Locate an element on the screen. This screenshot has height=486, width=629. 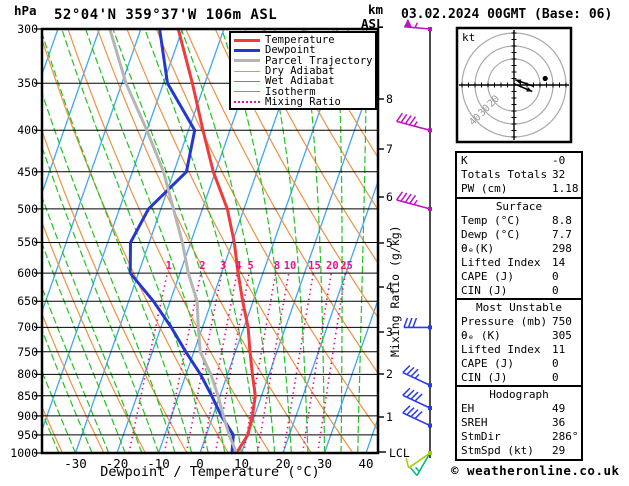
legend-item-label: Mixing Ratio is located at coordinates (303, 101).